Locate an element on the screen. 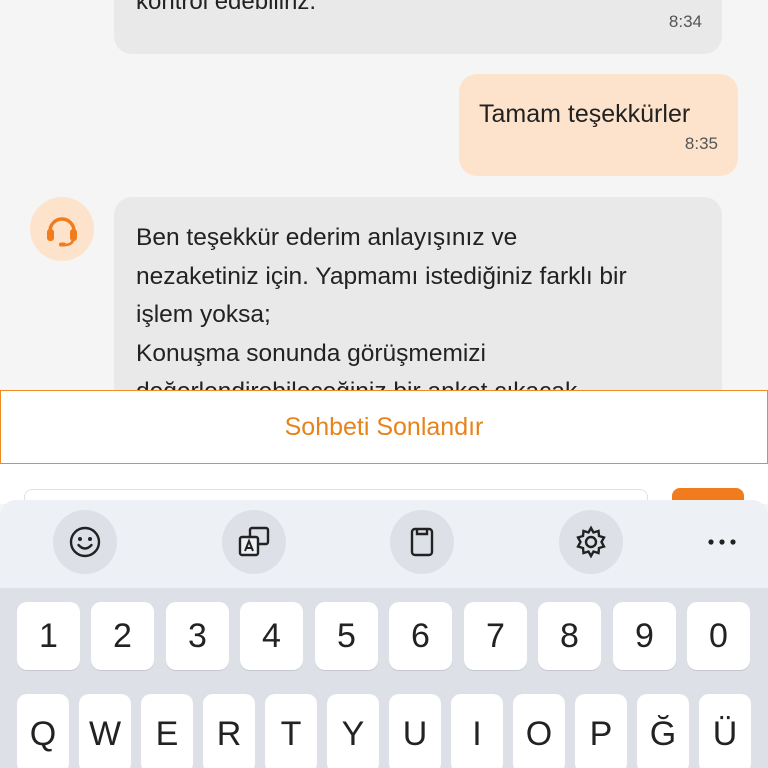 The height and width of the screenshot is (768, 768). key-p: P is located at coordinates (601, 731).